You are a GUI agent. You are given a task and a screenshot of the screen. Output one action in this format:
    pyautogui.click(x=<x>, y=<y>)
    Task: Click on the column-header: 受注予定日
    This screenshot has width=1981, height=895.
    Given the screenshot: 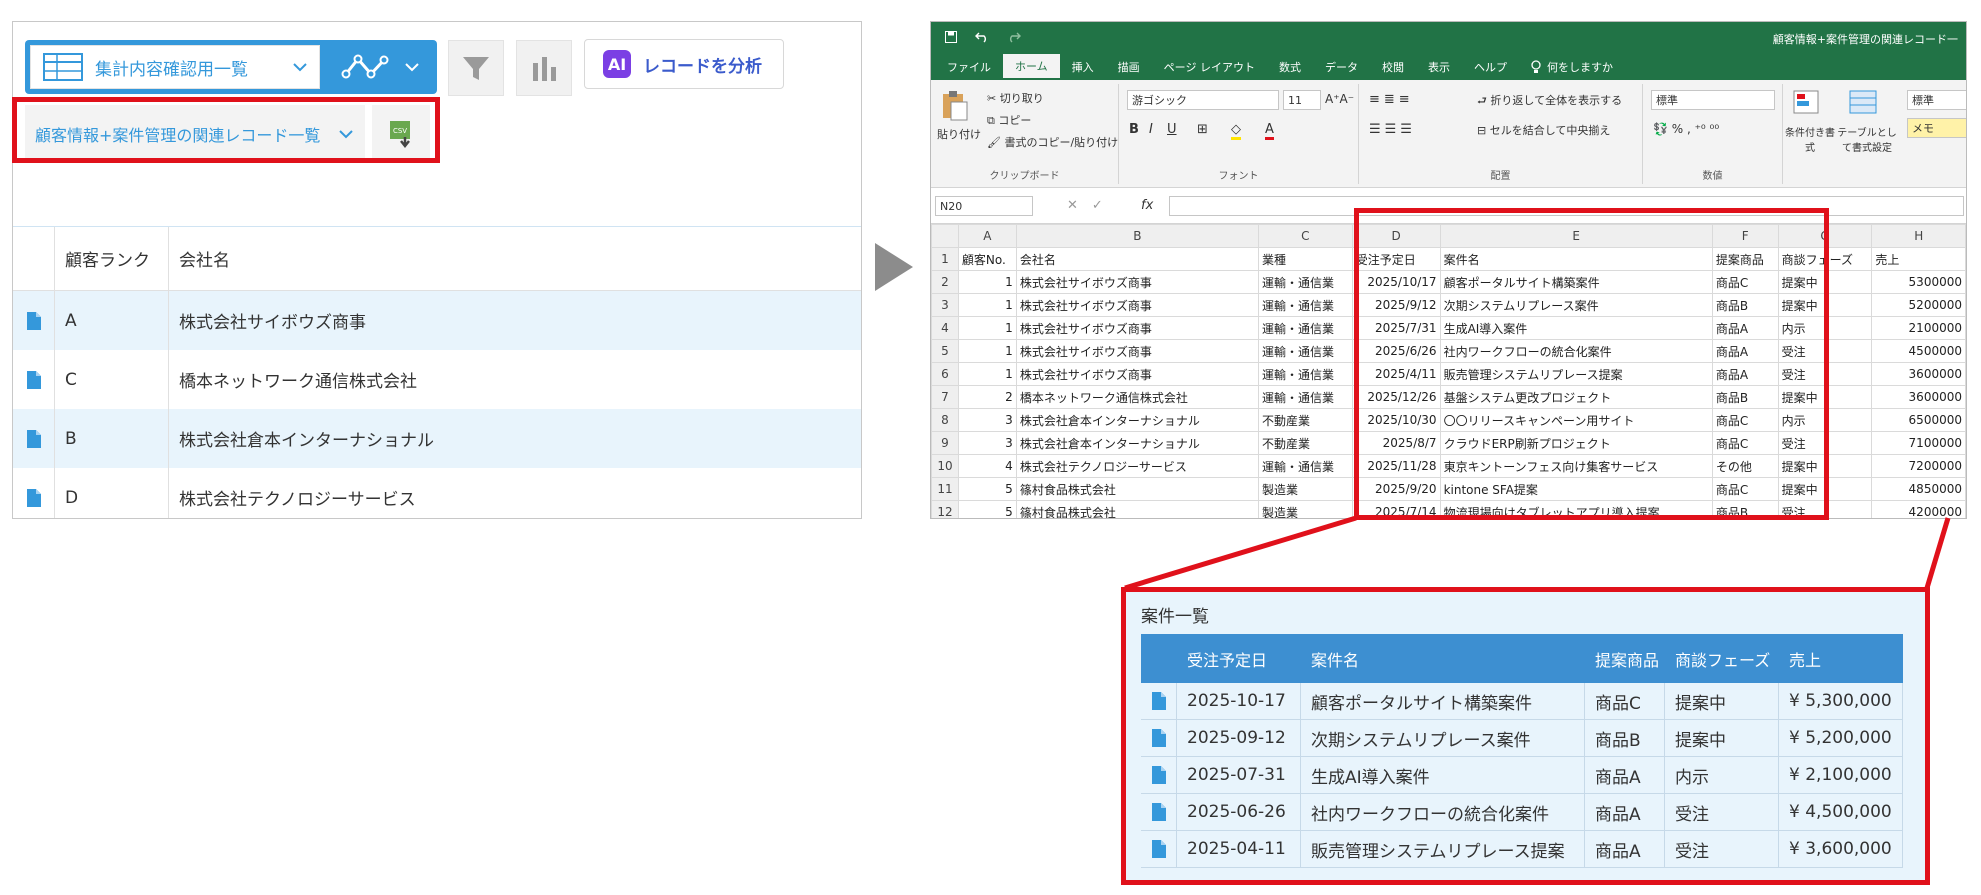 What is the action you would take?
    pyautogui.click(x=1227, y=660)
    